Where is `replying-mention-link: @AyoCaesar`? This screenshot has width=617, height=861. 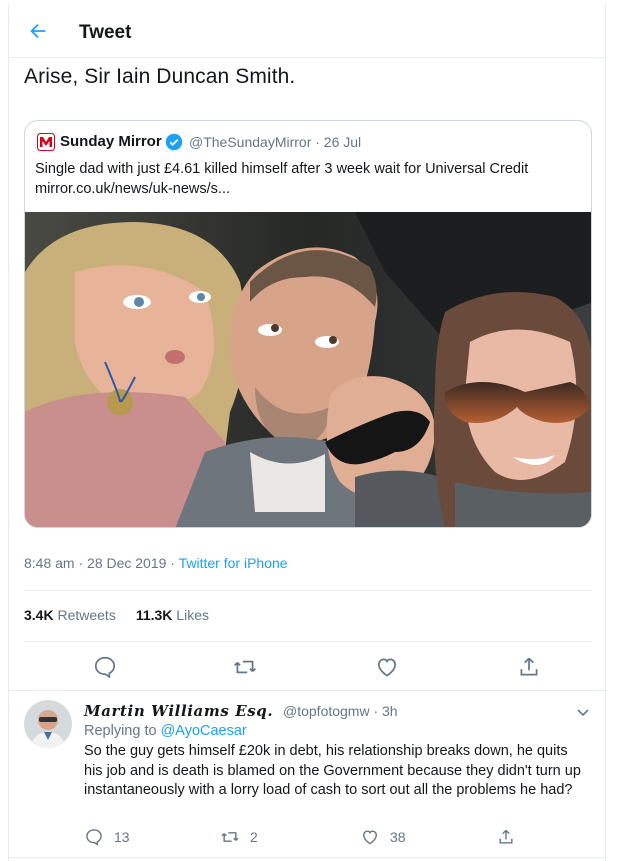
replying-mention-link: @AyoCaesar is located at coordinates (204, 731).